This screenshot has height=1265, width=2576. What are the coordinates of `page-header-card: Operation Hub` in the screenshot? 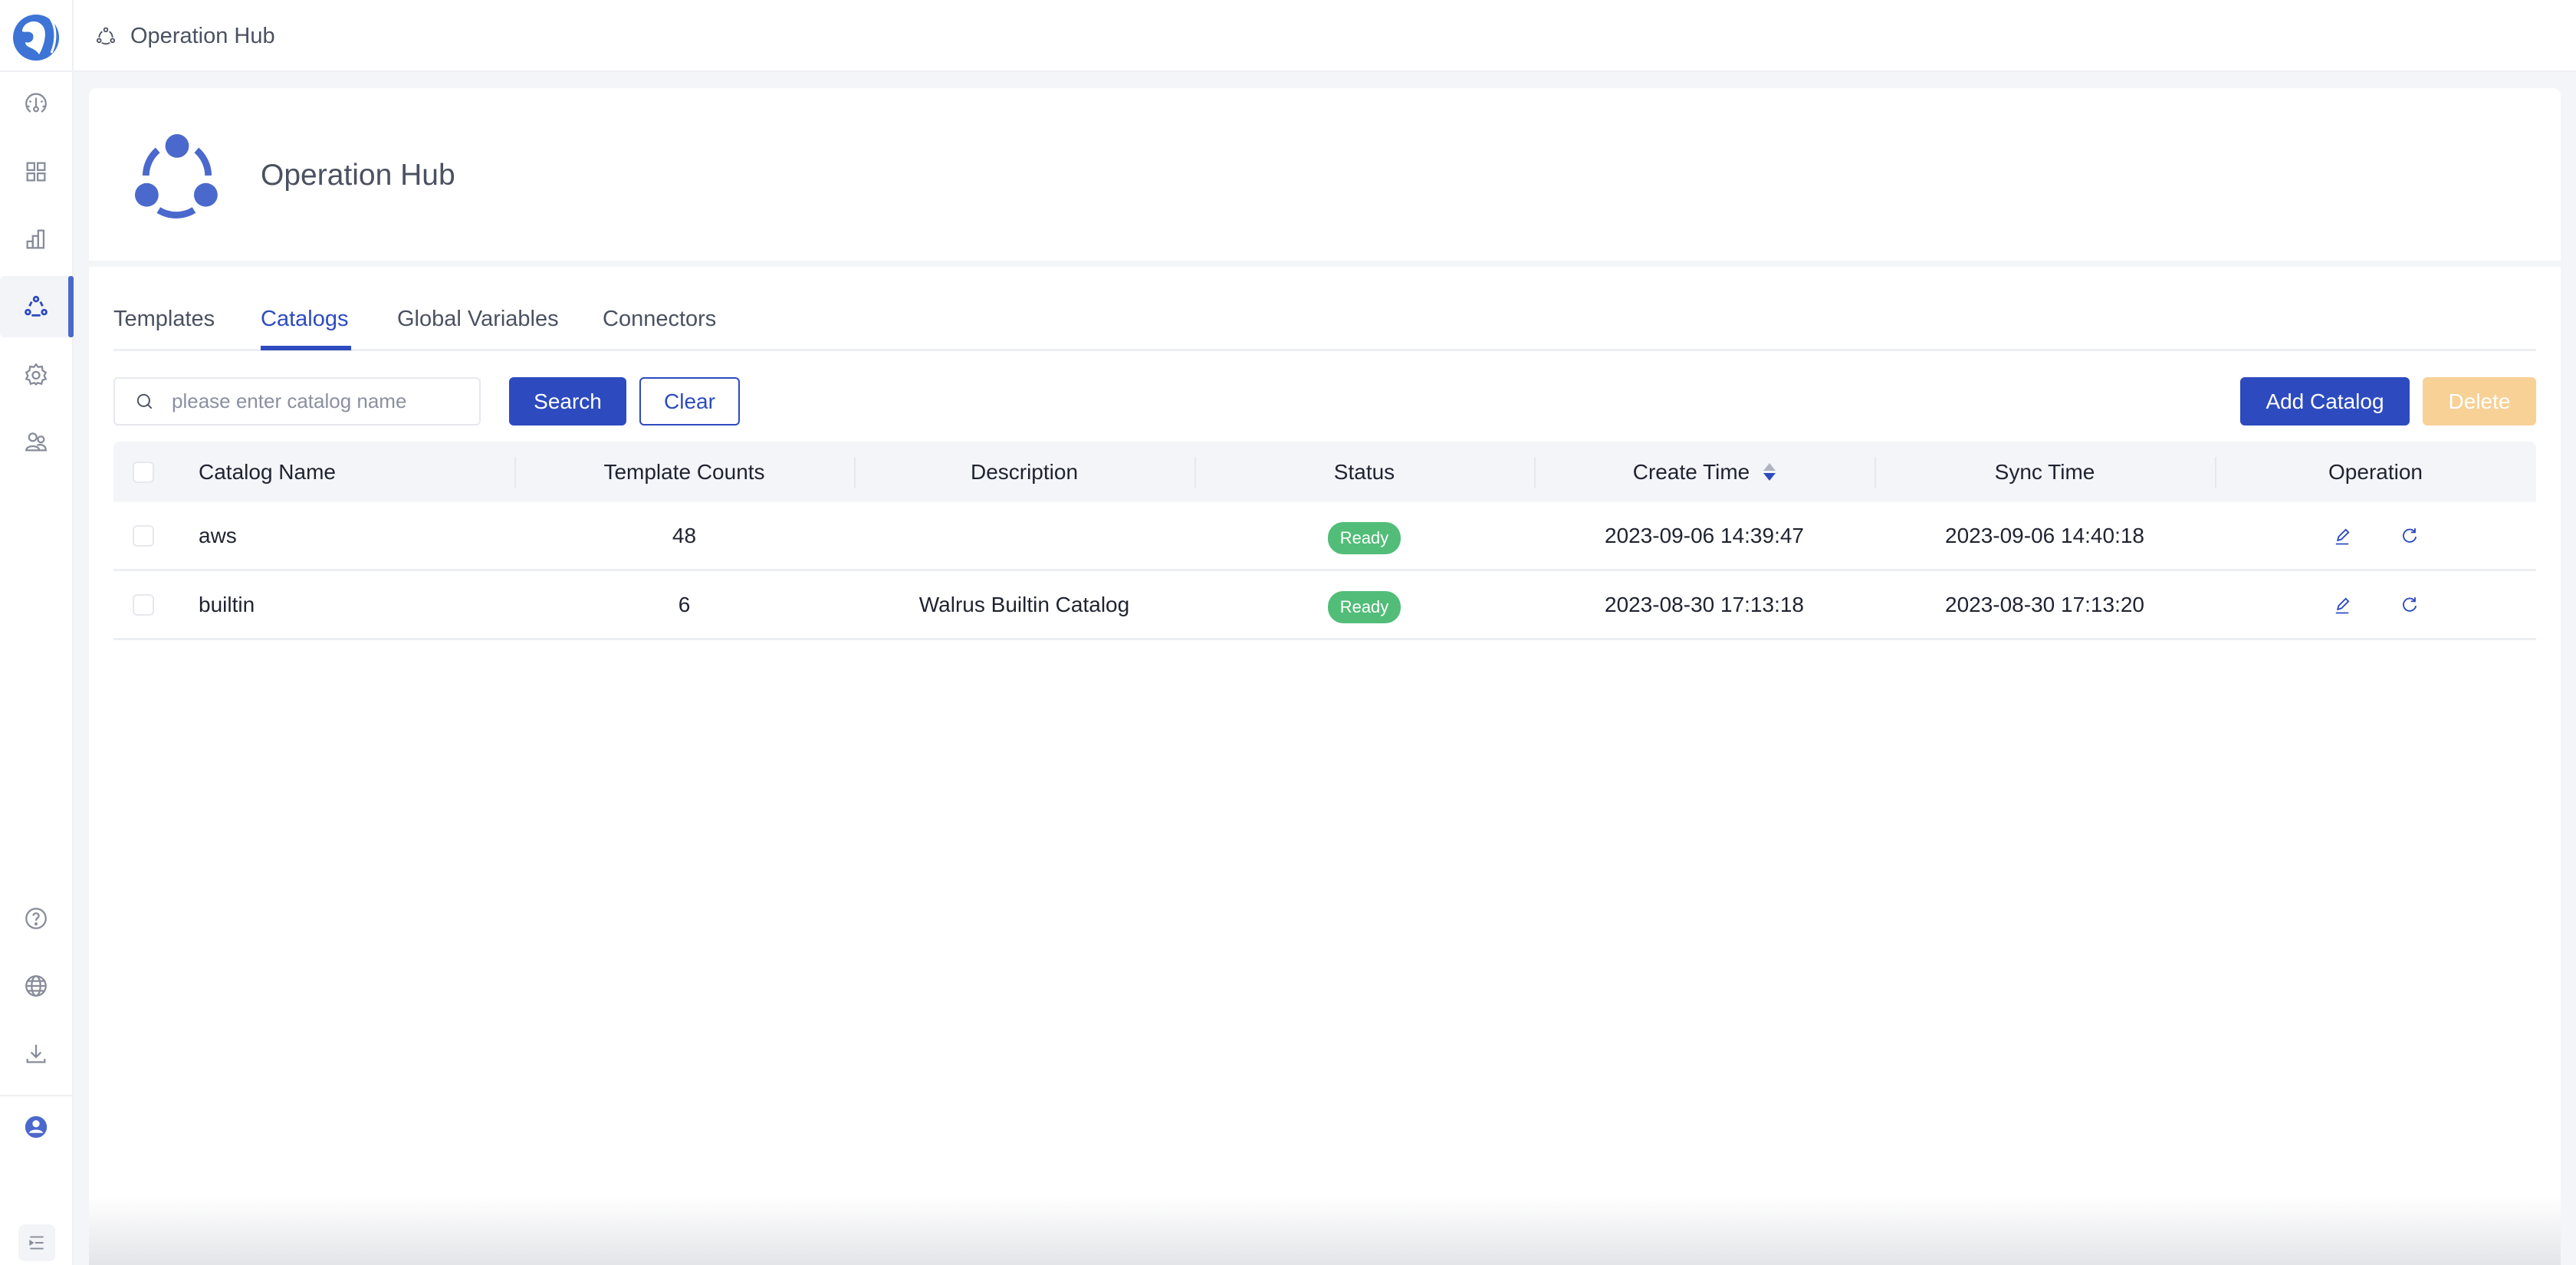 It's located at (1325, 174).